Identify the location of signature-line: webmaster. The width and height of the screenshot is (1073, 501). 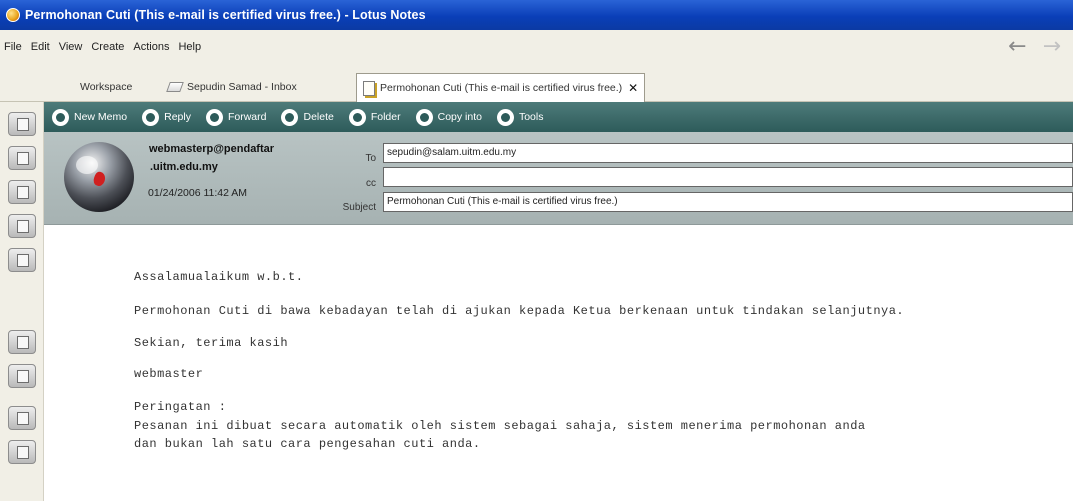
(169, 374).